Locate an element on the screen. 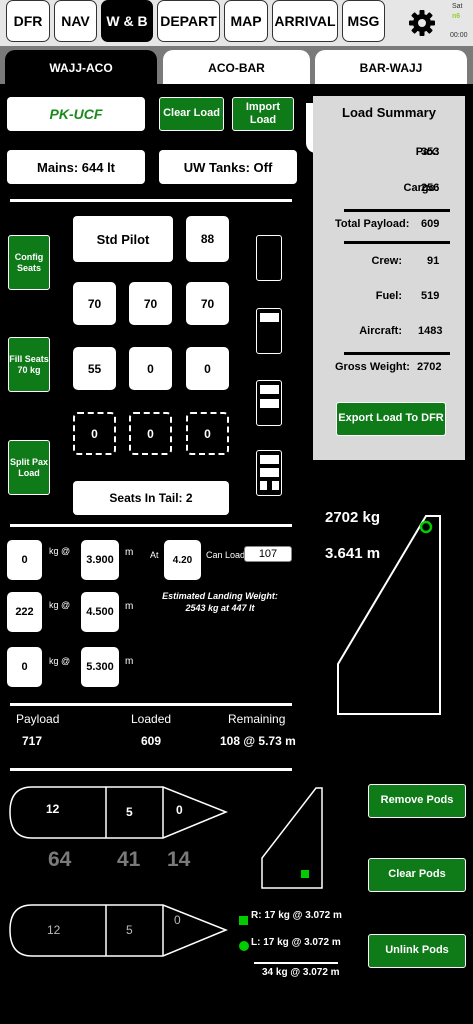 This screenshot has height=1024, width=473. pod-capacity-aft: 14 is located at coordinates (179, 859).